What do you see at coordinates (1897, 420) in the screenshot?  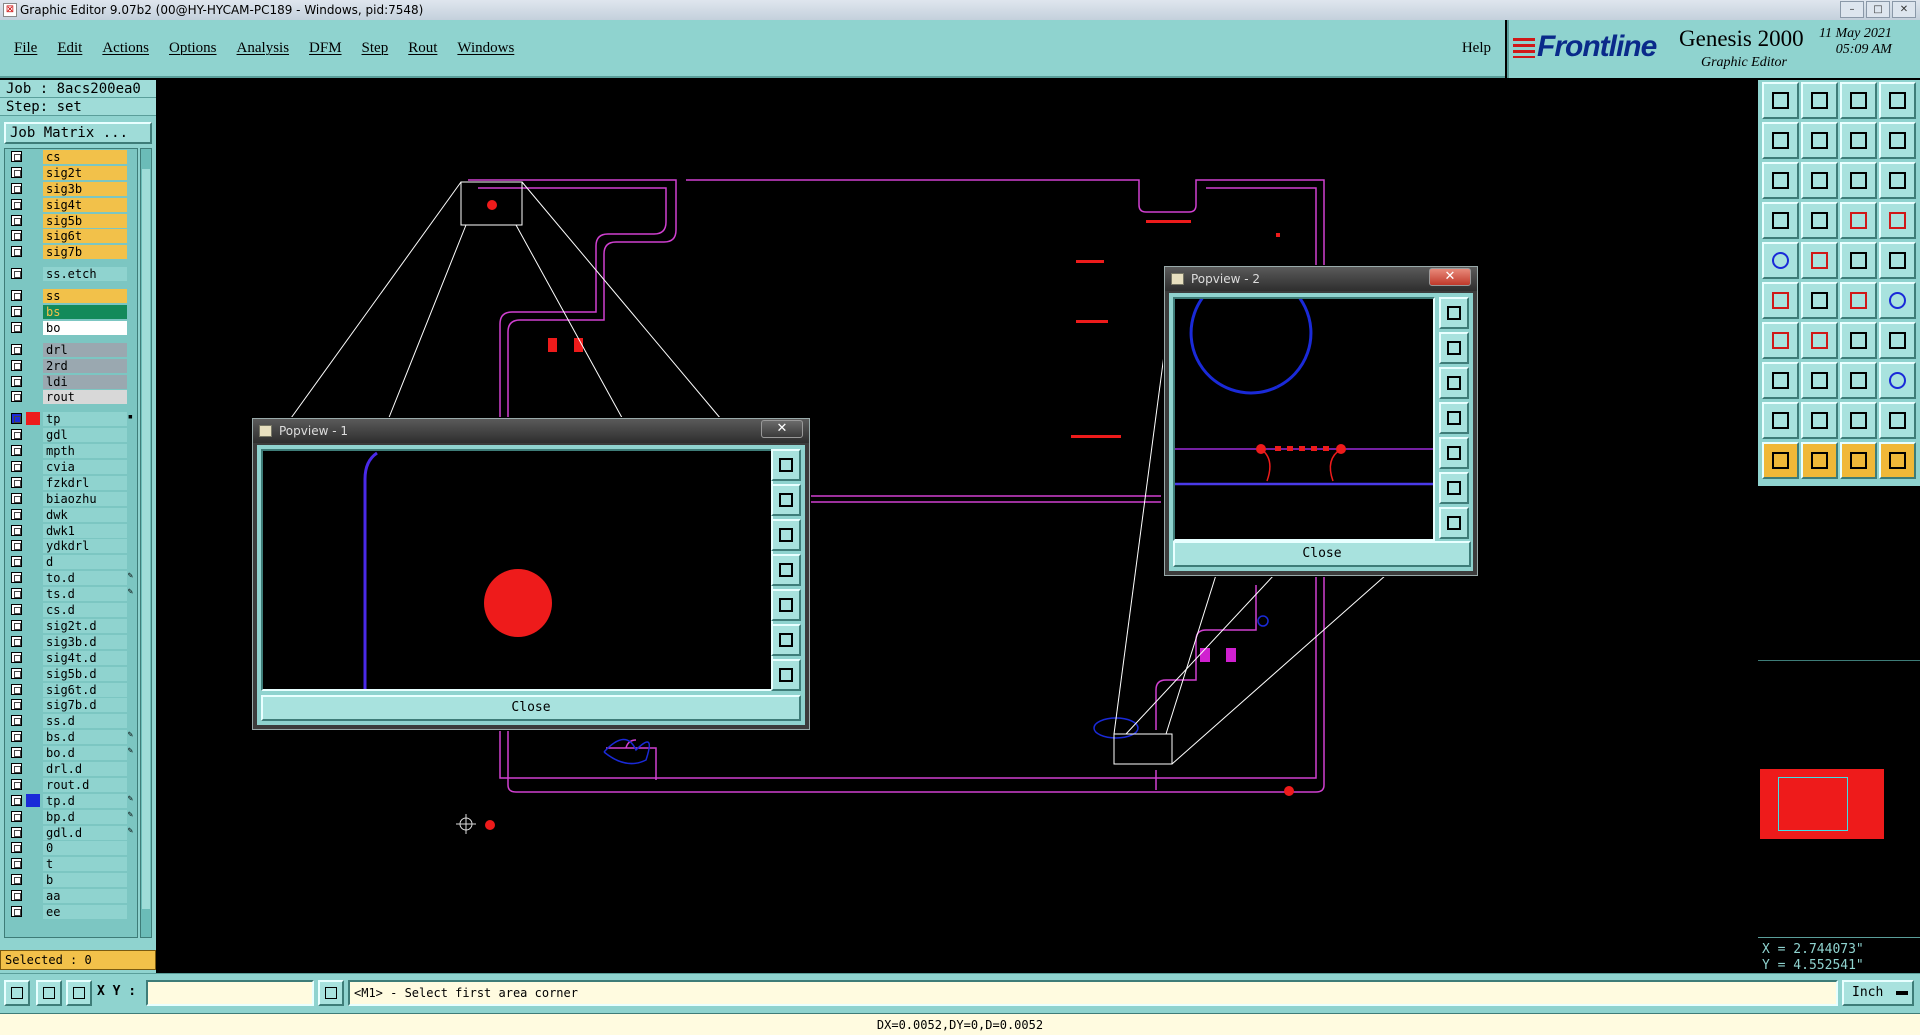 I see `letter-a-icon` at bounding box center [1897, 420].